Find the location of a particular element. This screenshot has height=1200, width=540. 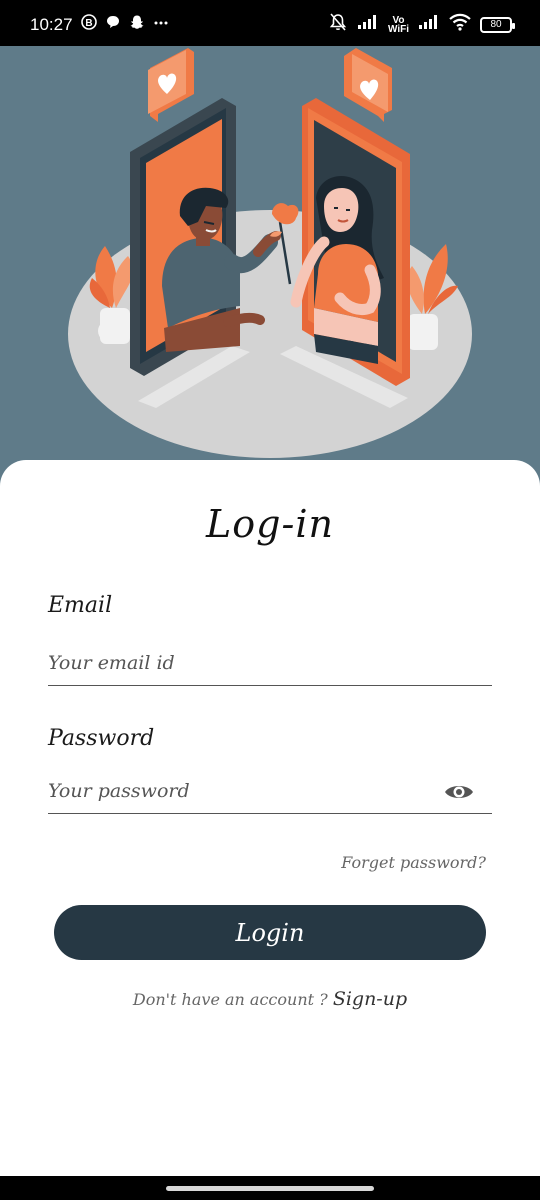

chat-bubble-icon is located at coordinates (113, 24).